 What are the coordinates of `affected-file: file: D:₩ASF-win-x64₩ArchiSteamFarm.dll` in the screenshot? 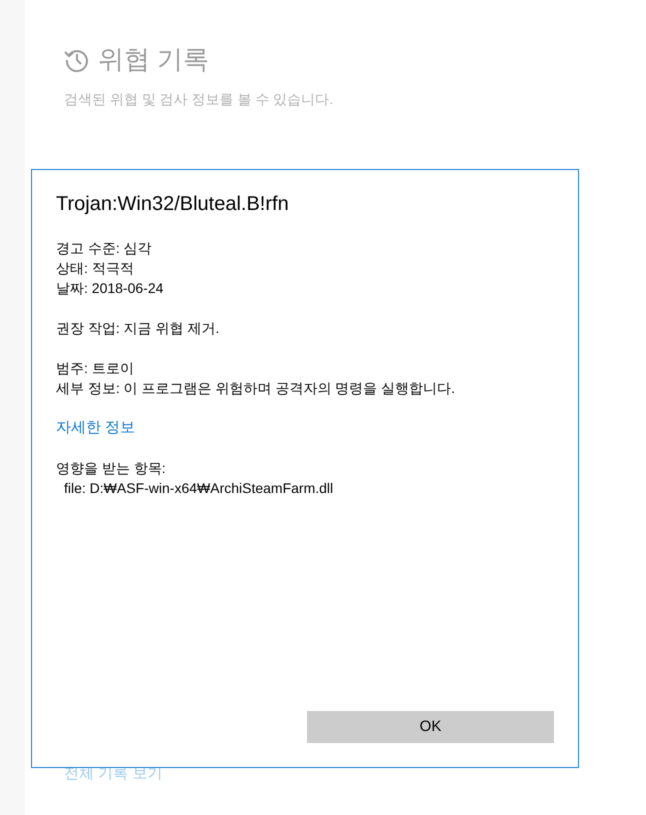 It's located at (198, 488).